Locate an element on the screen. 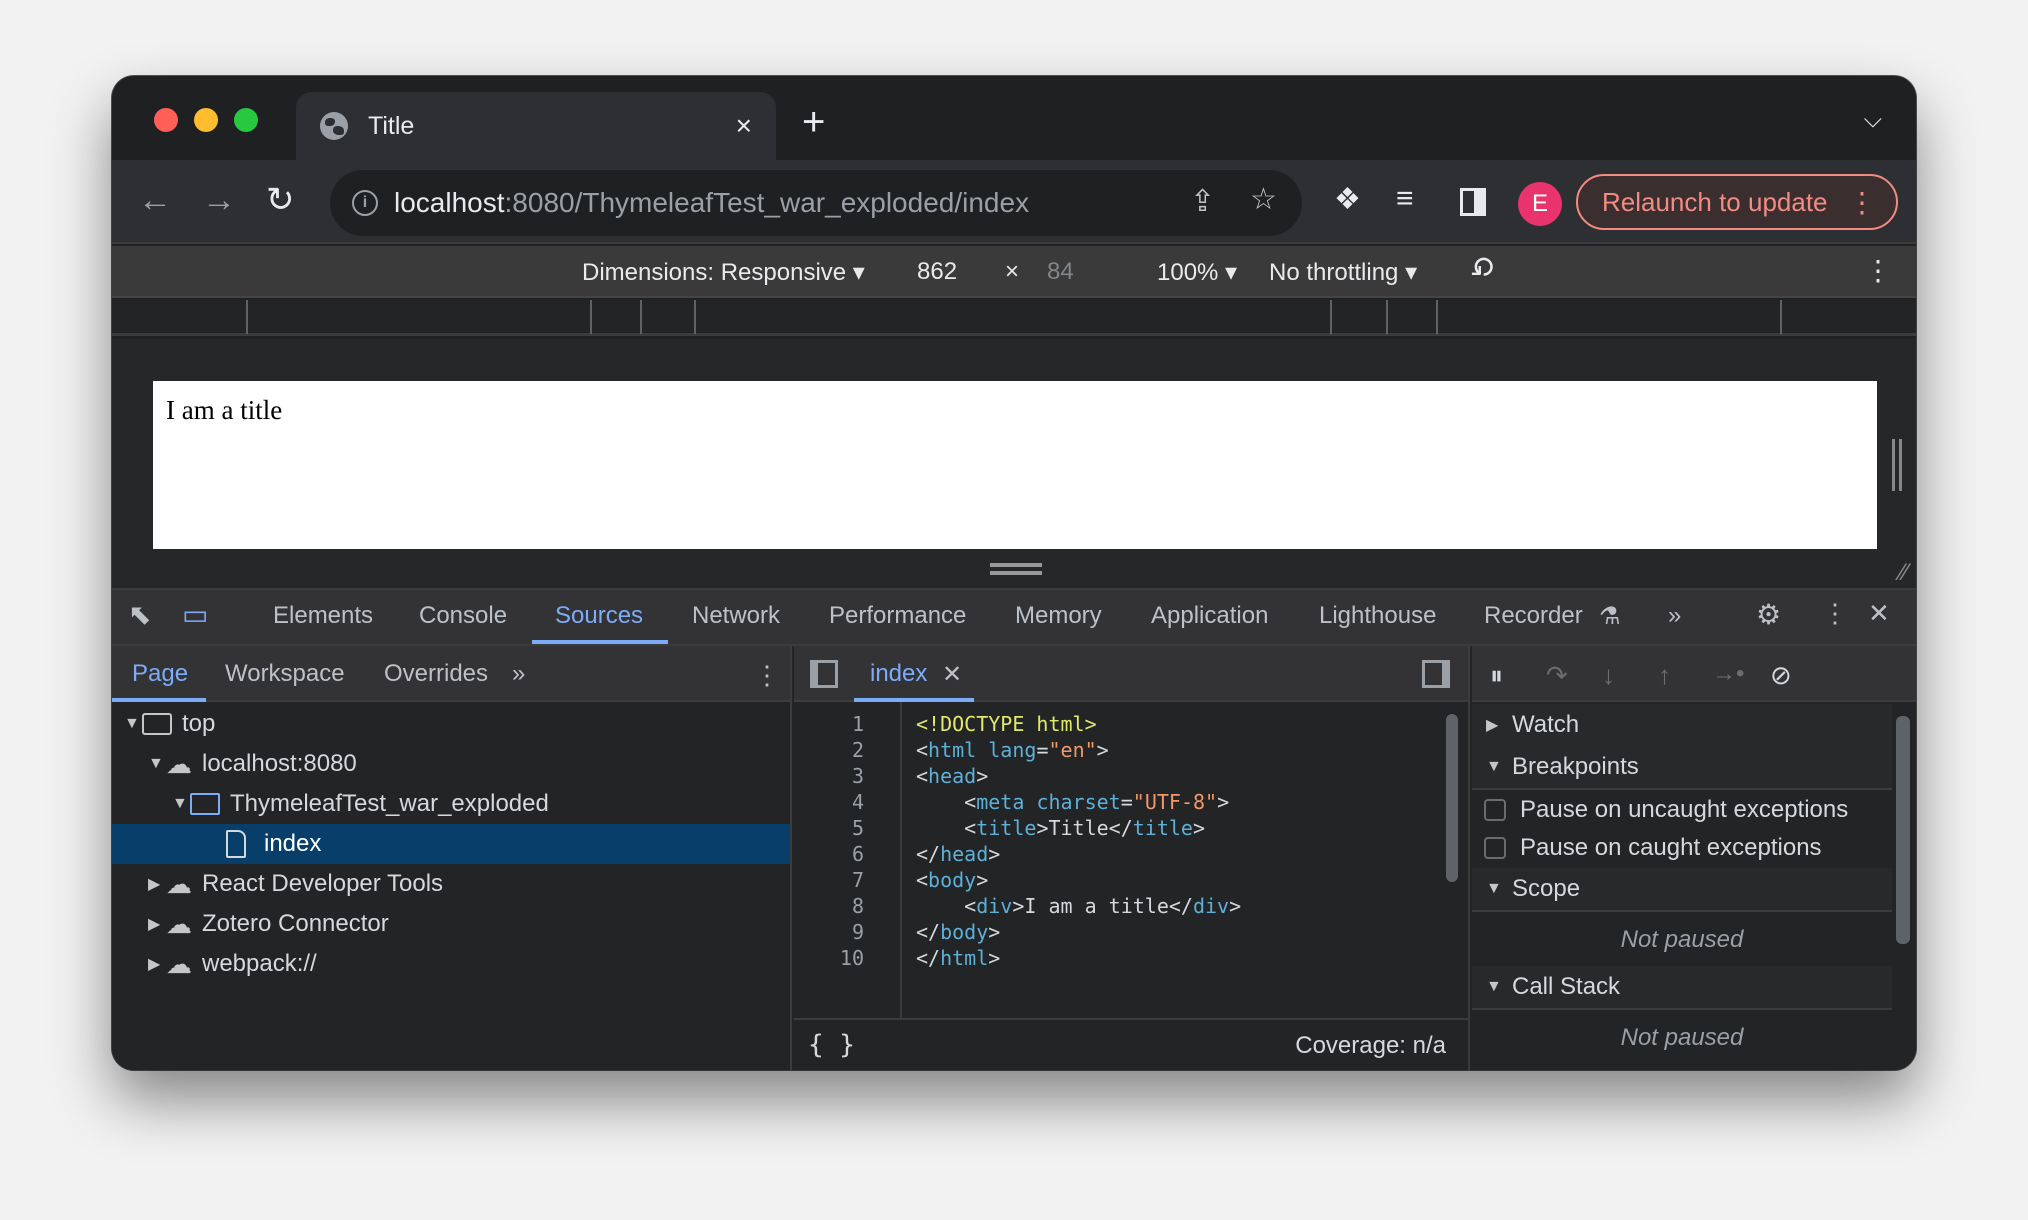 This screenshot has height=1220, width=2028. back-button: ← is located at coordinates (155, 200).